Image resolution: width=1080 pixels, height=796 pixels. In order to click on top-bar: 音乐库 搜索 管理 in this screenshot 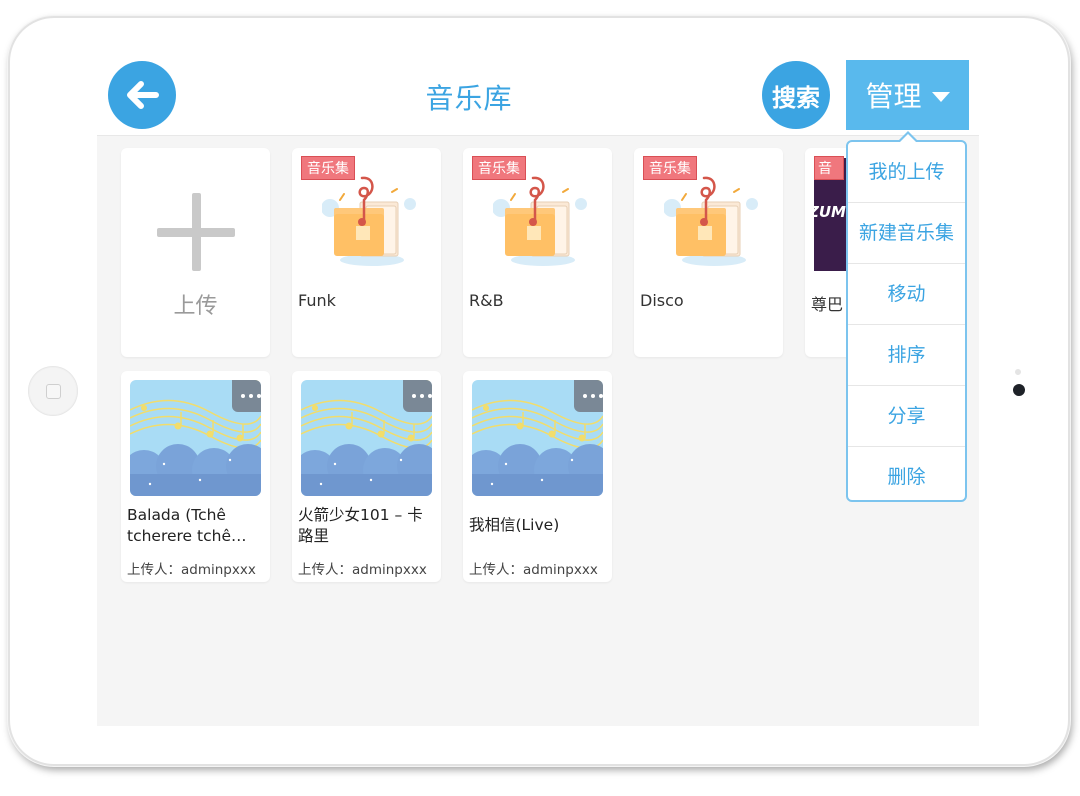, I will do `click(538, 88)`.